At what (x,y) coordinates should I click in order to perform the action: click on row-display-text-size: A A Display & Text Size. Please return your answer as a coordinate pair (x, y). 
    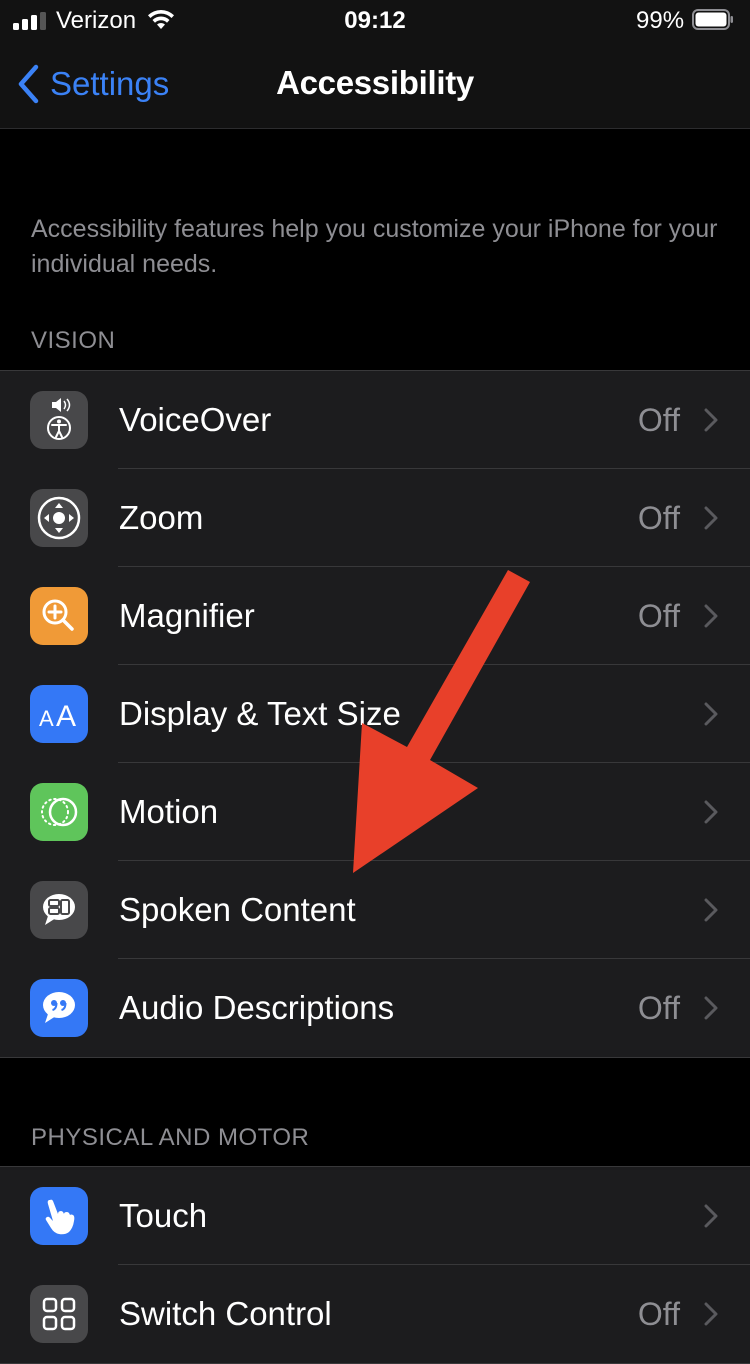
    Looking at the image, I should click on (375, 714).